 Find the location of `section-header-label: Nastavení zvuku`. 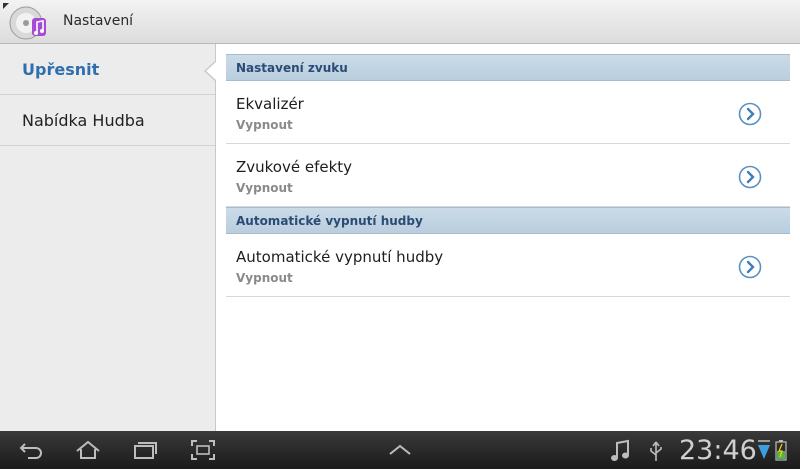

section-header-label: Nastavení zvuku is located at coordinates (292, 67).